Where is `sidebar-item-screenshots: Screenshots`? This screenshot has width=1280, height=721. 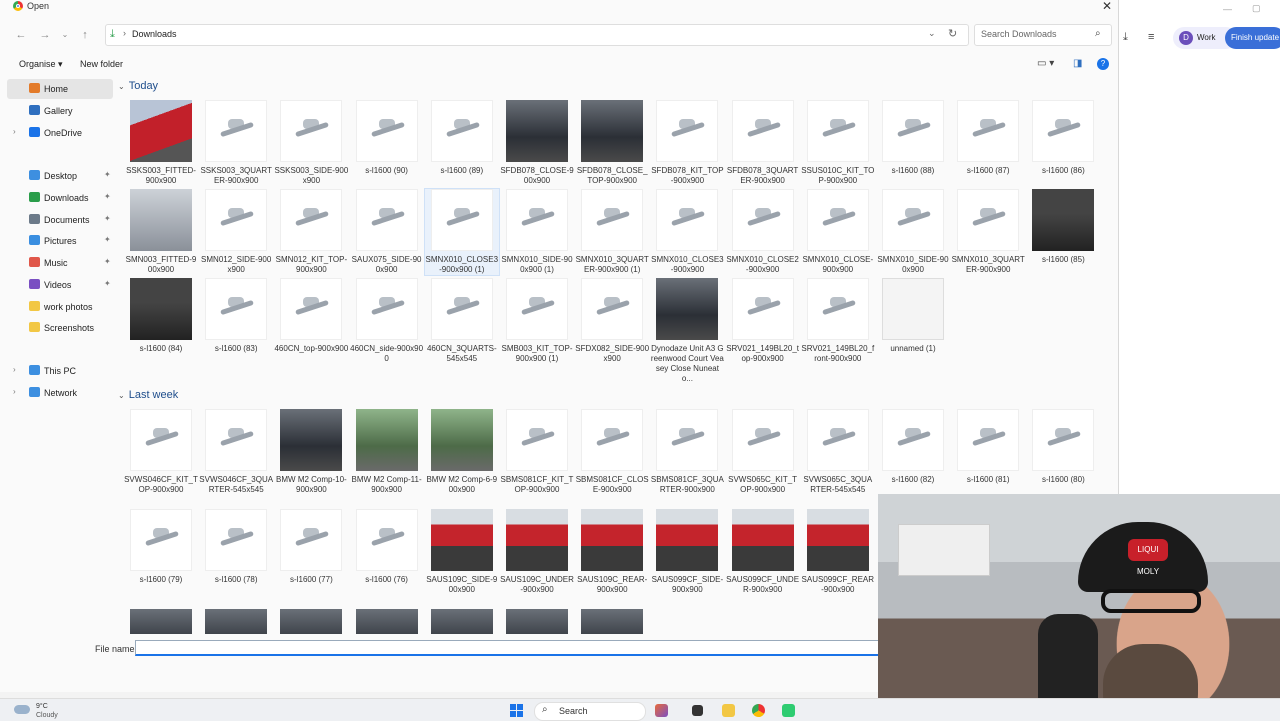
sidebar-item-screenshots: Screenshots is located at coordinates (60, 328).